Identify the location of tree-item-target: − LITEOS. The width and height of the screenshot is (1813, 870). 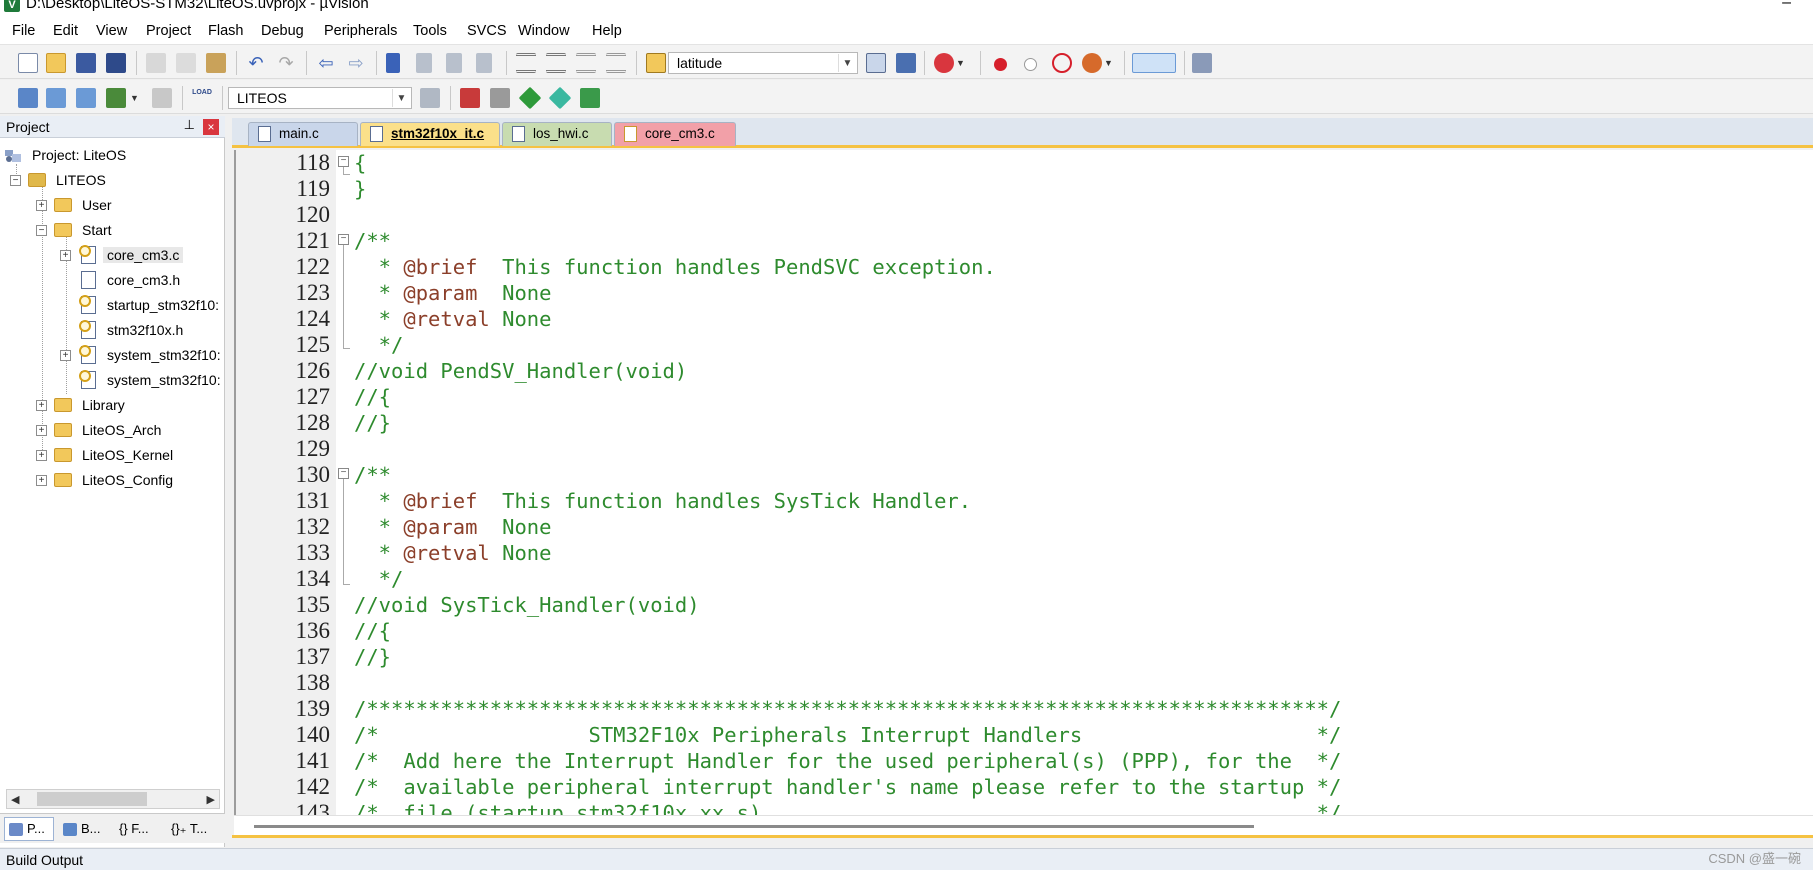
(112, 181).